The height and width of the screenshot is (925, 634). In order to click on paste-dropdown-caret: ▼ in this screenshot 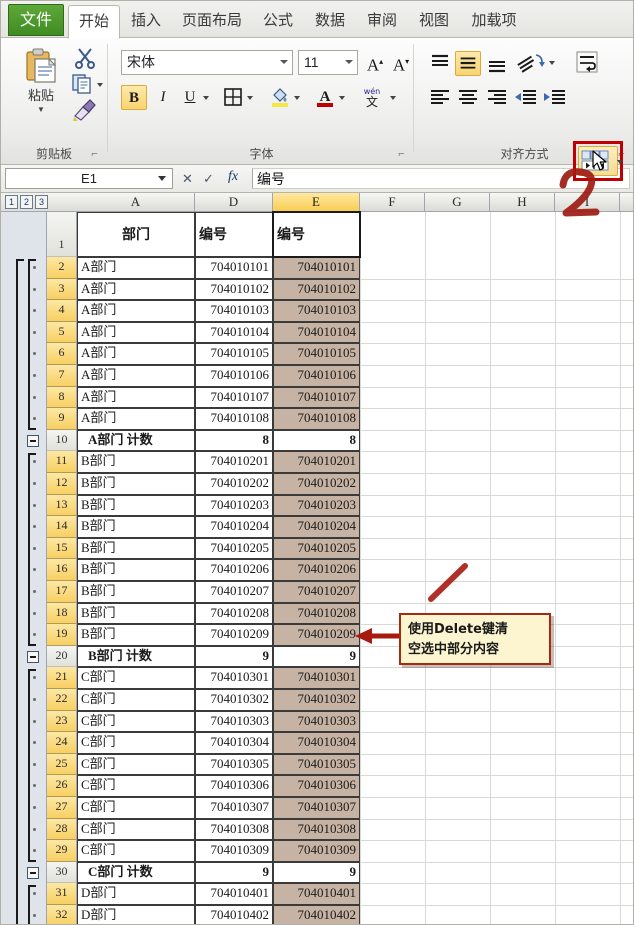, I will do `click(41, 109)`.